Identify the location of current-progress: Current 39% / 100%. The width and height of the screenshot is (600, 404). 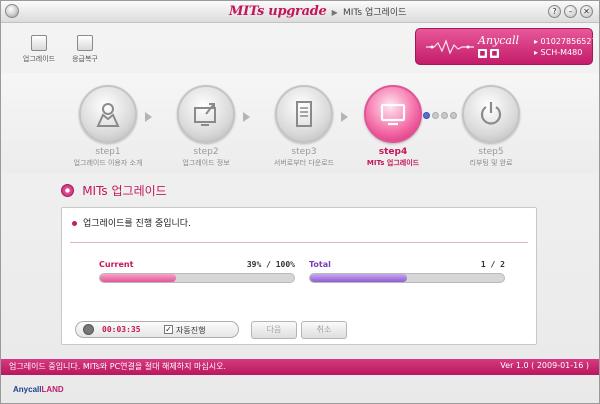
(197, 278).